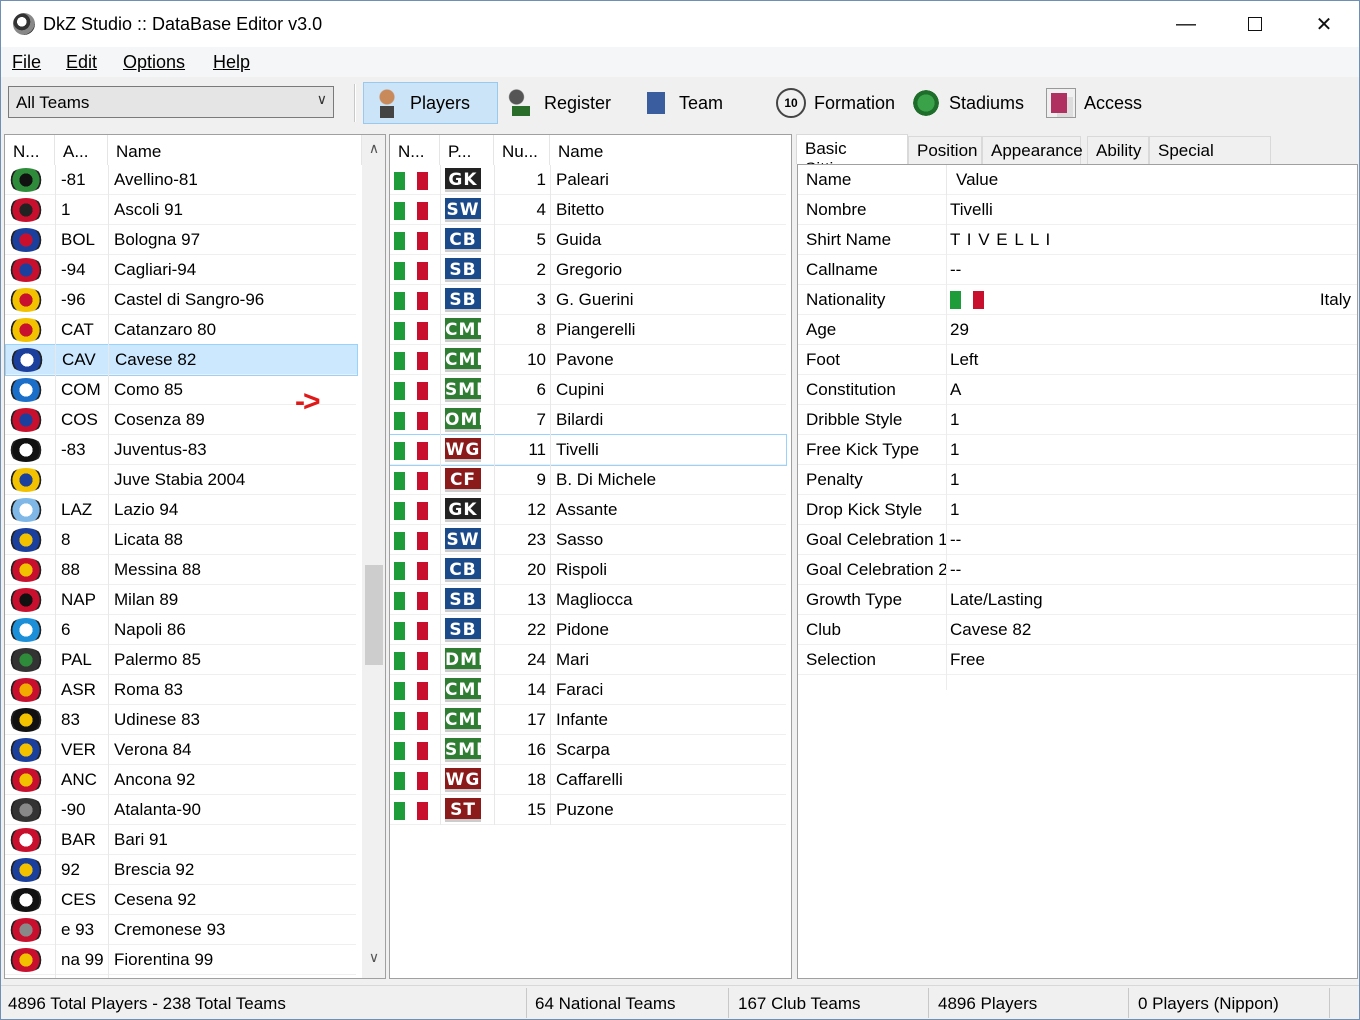  I want to click on scroll-up-icon: ∧, so click(373, 152).